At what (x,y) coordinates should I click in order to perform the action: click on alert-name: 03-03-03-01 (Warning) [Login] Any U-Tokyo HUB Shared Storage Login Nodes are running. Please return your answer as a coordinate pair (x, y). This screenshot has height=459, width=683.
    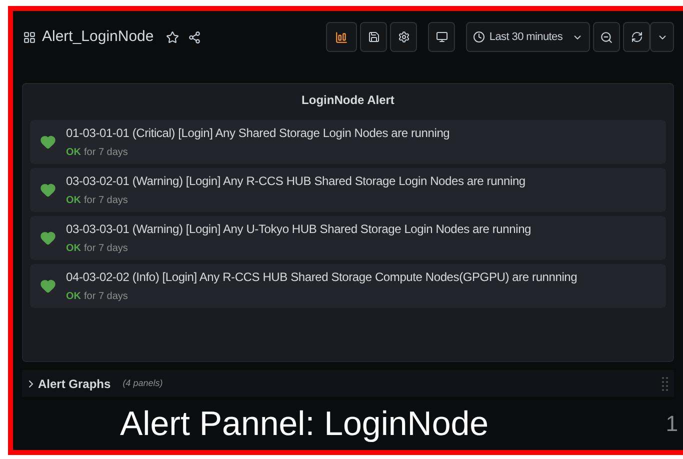
    Looking at the image, I should click on (299, 229).